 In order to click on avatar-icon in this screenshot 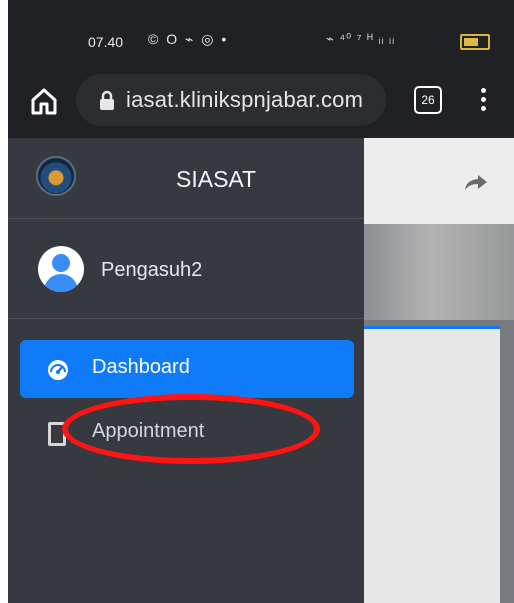, I will do `click(61, 269)`.